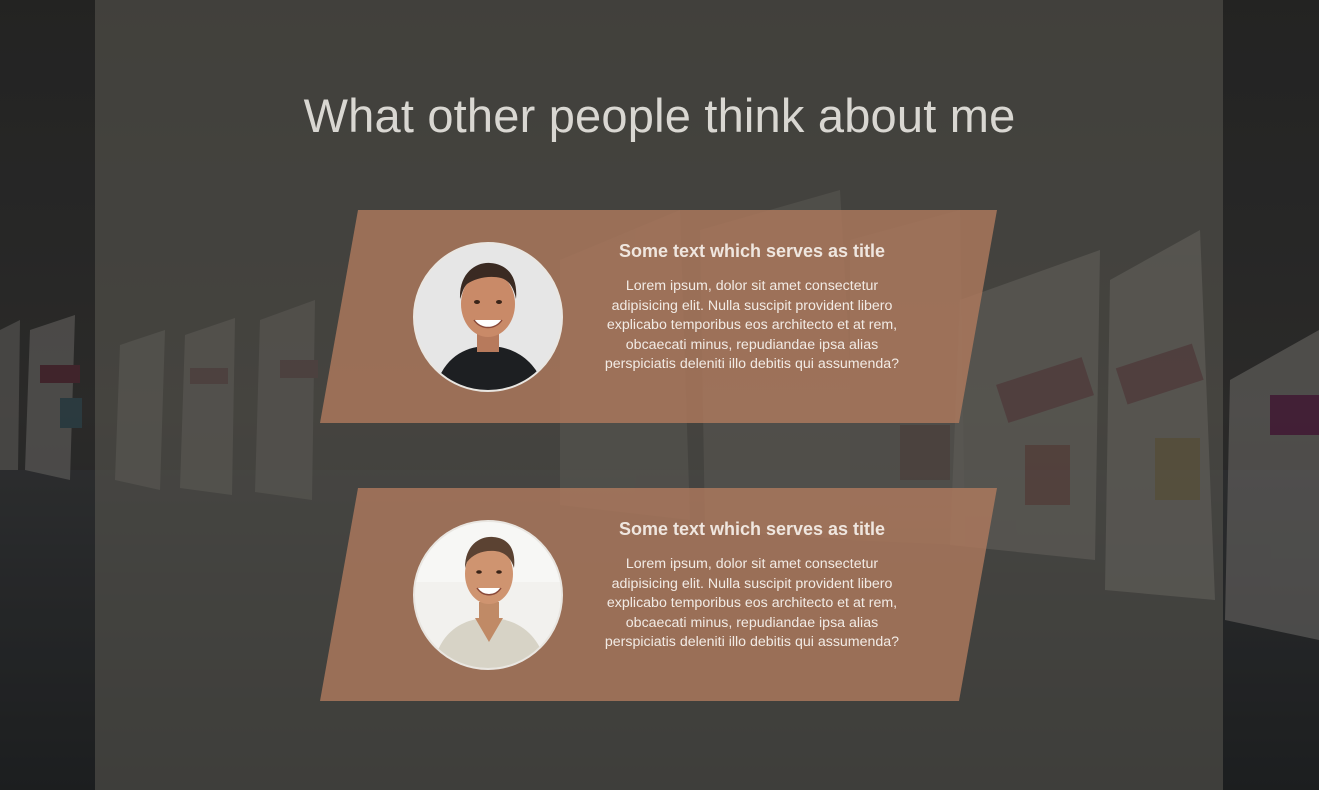 This screenshot has height=790, width=1319. What do you see at coordinates (659, 115) in the screenshot?
I see `section-heading: What other people think about me` at bounding box center [659, 115].